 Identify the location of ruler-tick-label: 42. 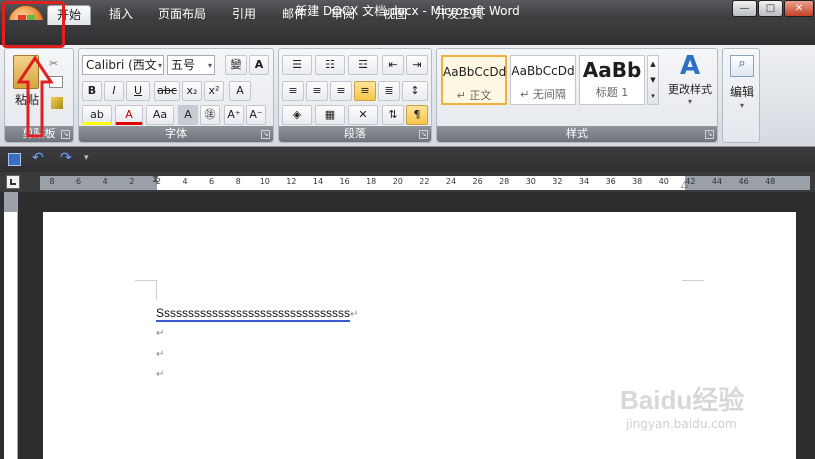
(690, 181).